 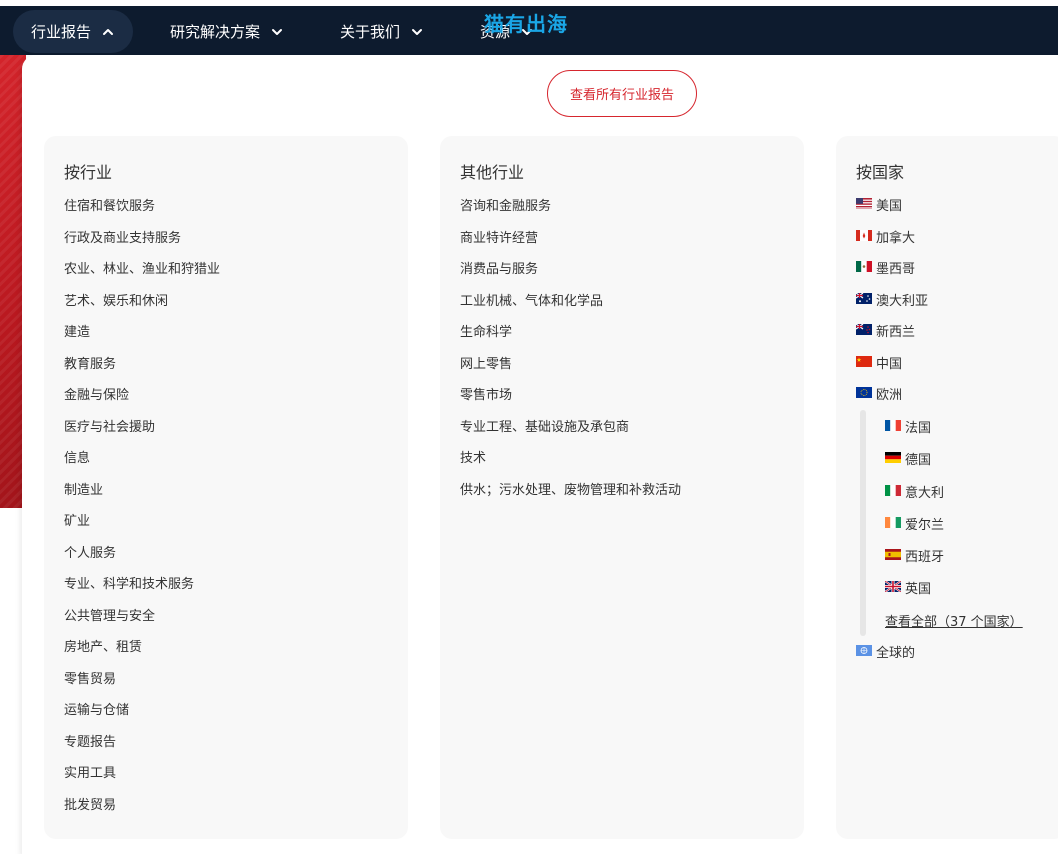 I want to click on industry-link: 建造, so click(x=142, y=337).